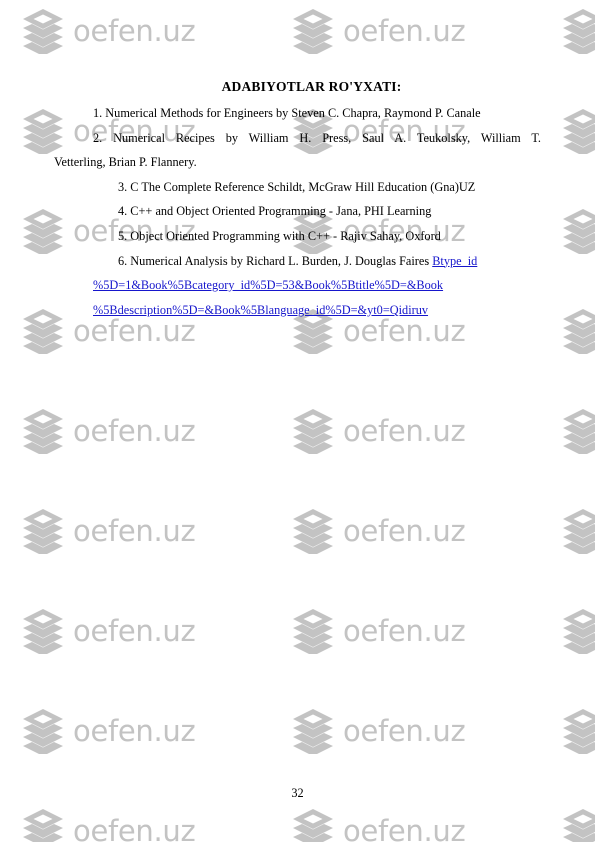  What do you see at coordinates (311, 86) in the screenshot?
I see `page-title: ADABIYOTLAR RO'YXATI:` at bounding box center [311, 86].